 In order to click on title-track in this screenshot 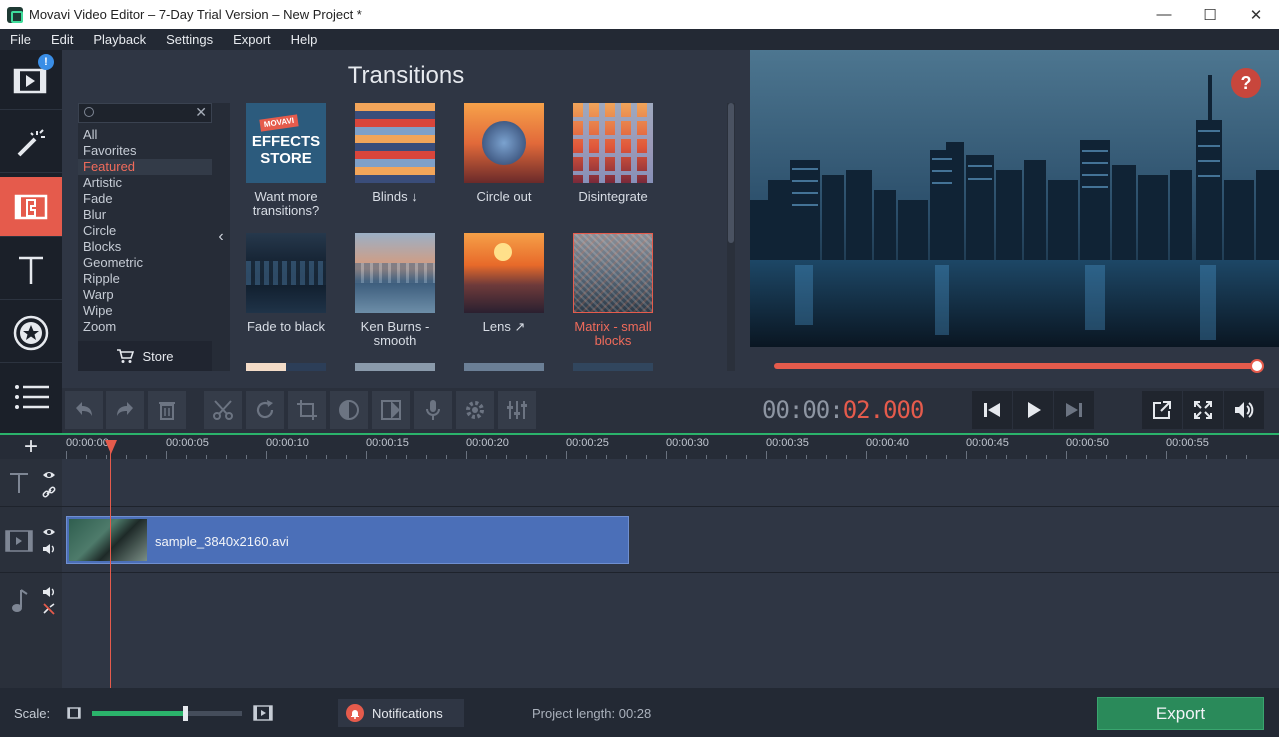, I will do `click(670, 483)`.